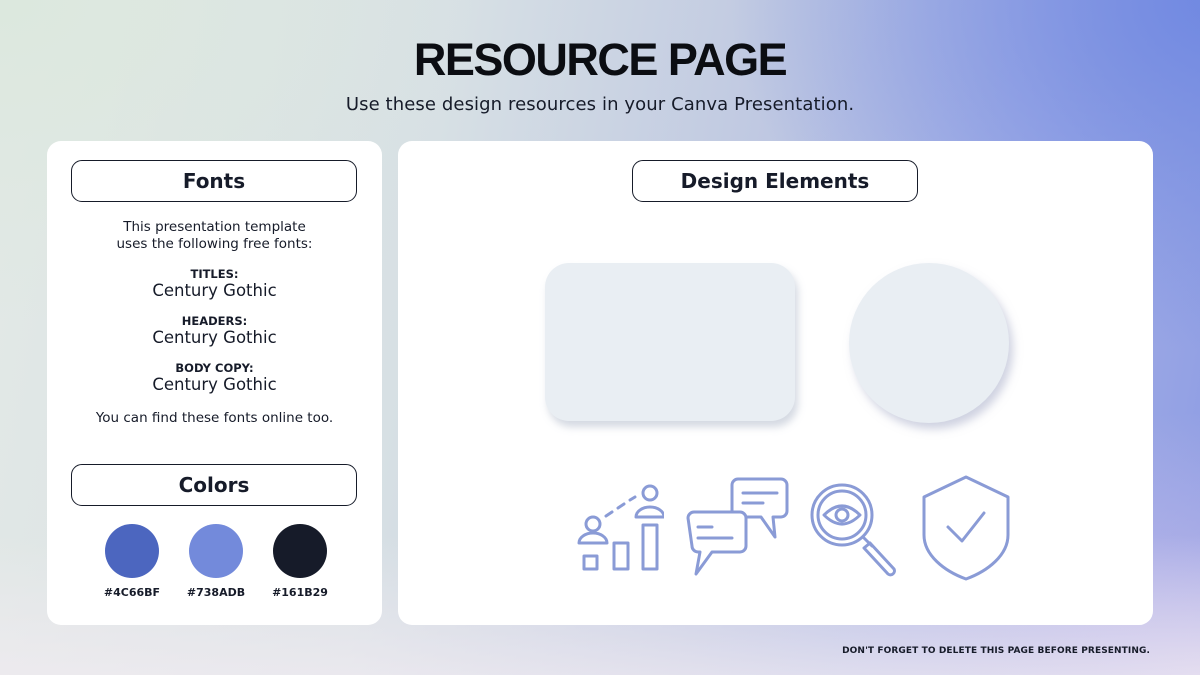  What do you see at coordinates (929, 343) in the screenshot?
I see `circle-element` at bounding box center [929, 343].